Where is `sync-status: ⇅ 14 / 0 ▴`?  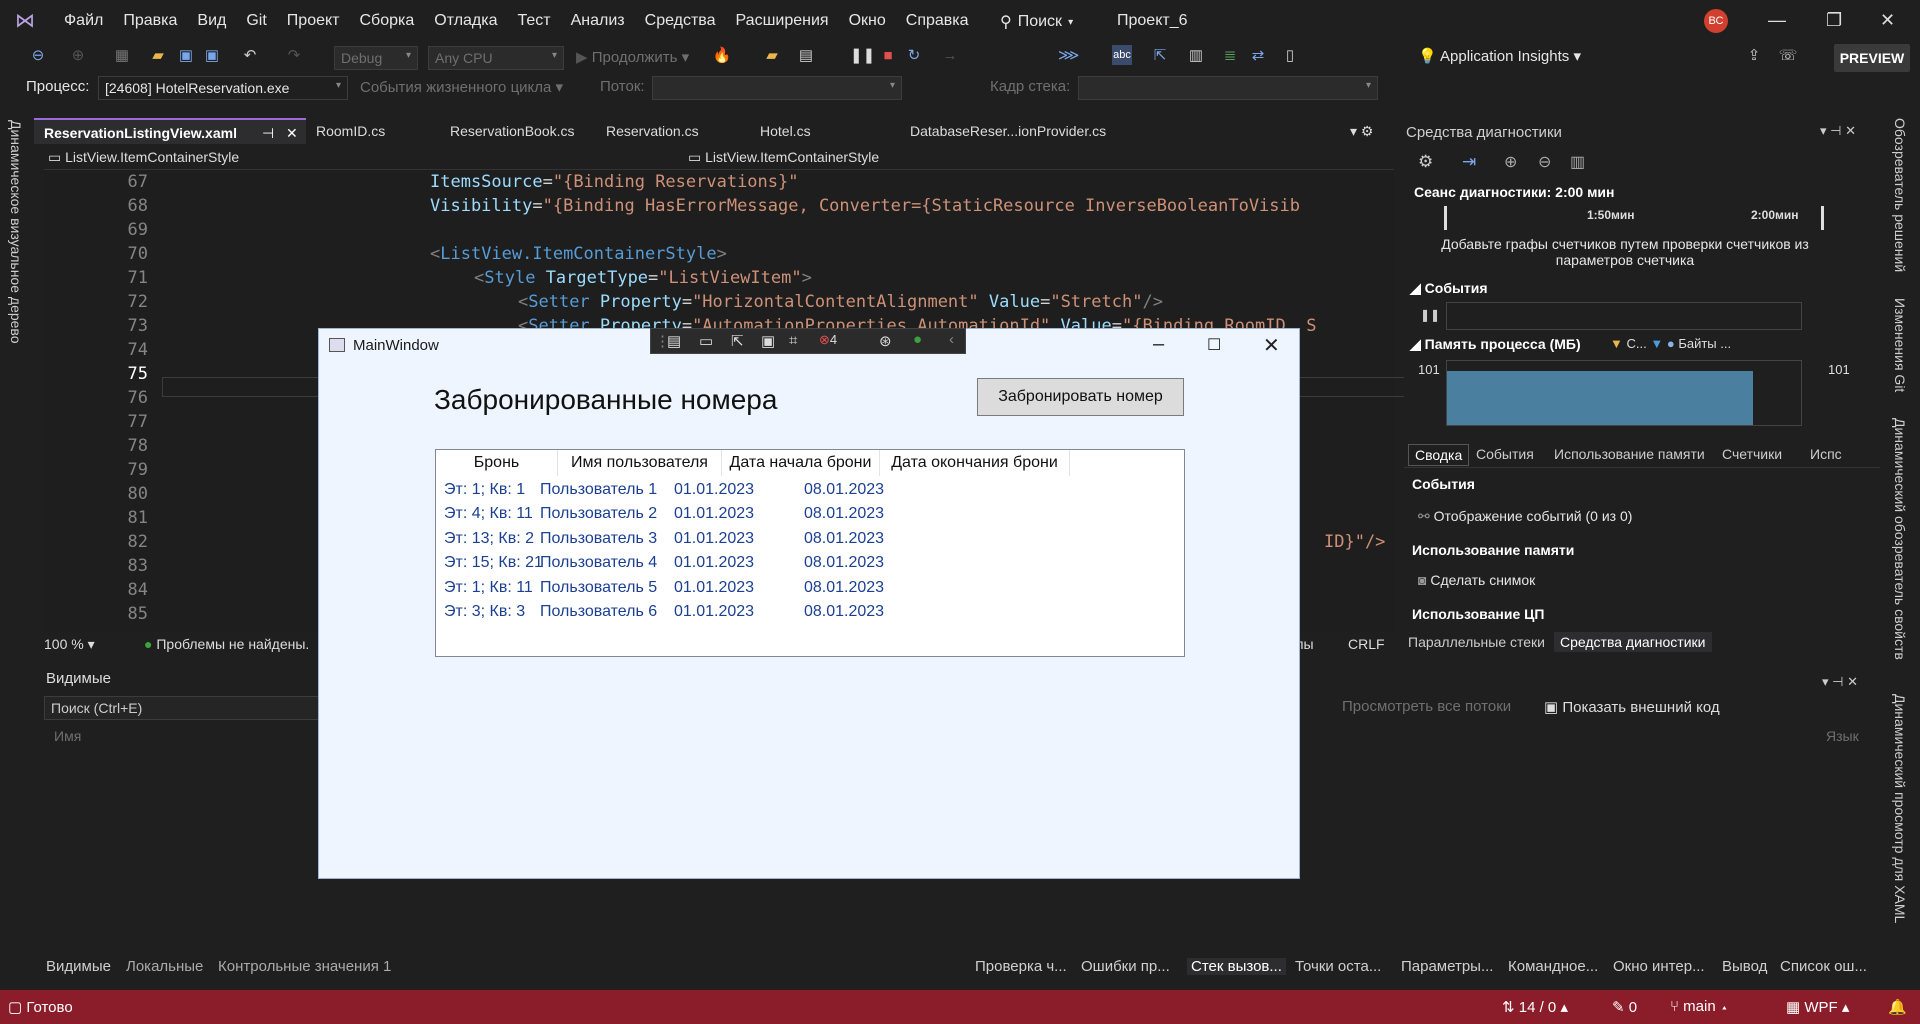 sync-status: ⇅ 14 / 0 ▴ is located at coordinates (1535, 1007).